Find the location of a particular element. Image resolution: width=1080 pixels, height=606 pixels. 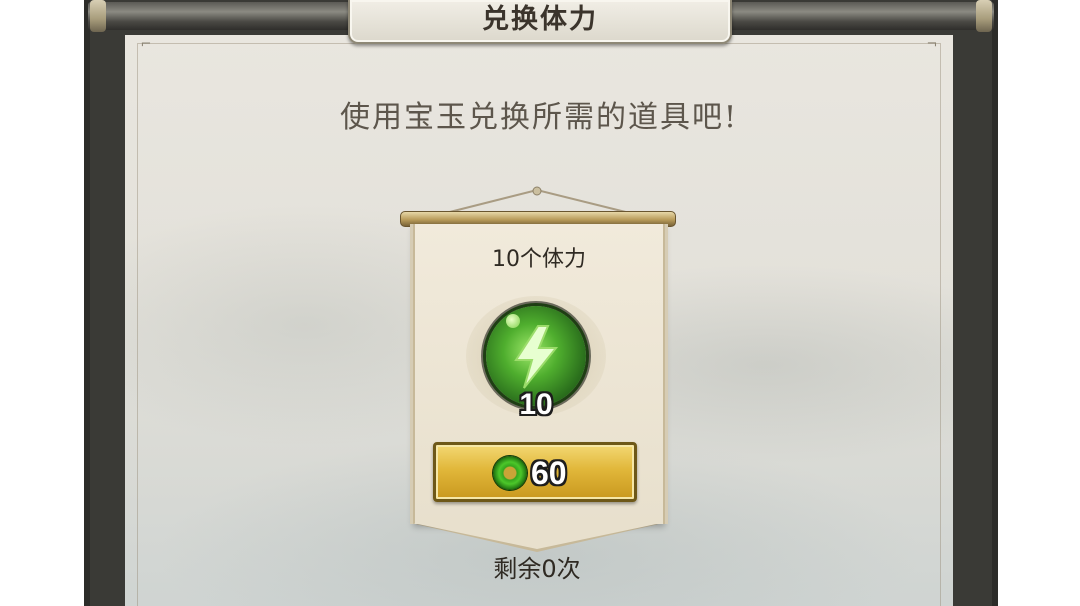

price-label: 60 is located at coordinates (549, 473).